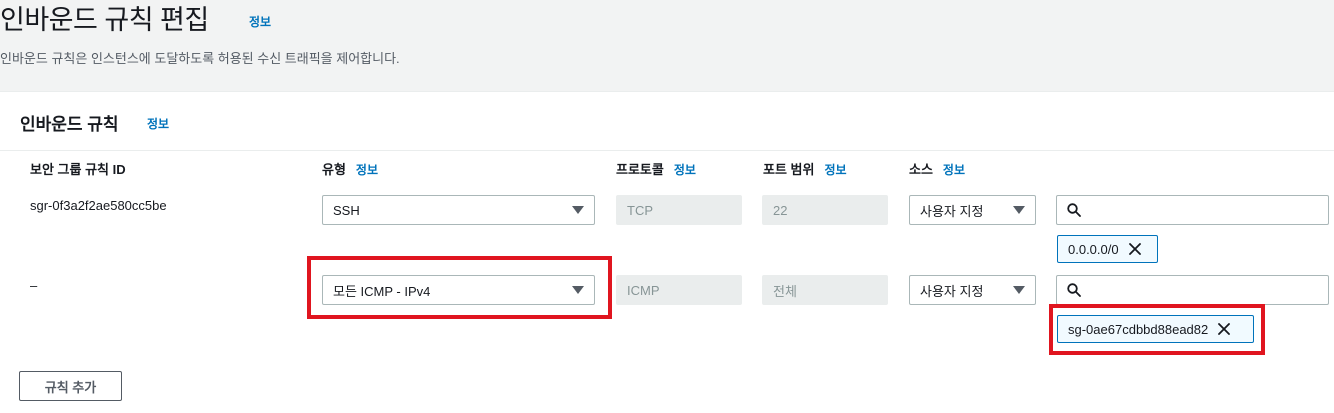 This screenshot has height=413, width=1334. What do you see at coordinates (937, 168) in the screenshot?
I see `column-header-source: 소스 정보` at bounding box center [937, 168].